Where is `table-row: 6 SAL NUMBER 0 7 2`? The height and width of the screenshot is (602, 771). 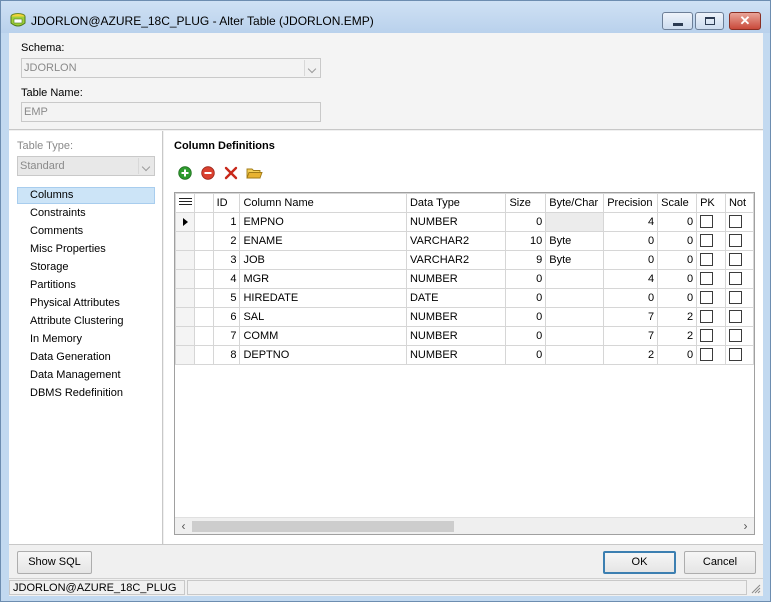 table-row: 6 SAL NUMBER 0 7 2 is located at coordinates (464, 317).